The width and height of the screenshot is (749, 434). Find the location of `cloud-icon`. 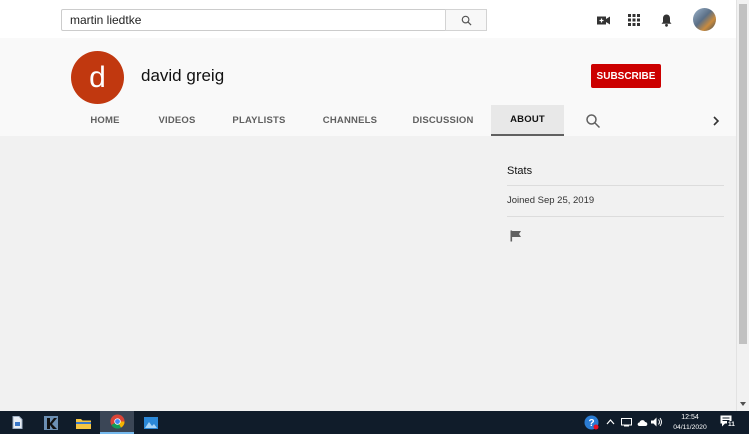

cloud-icon is located at coordinates (642, 422).